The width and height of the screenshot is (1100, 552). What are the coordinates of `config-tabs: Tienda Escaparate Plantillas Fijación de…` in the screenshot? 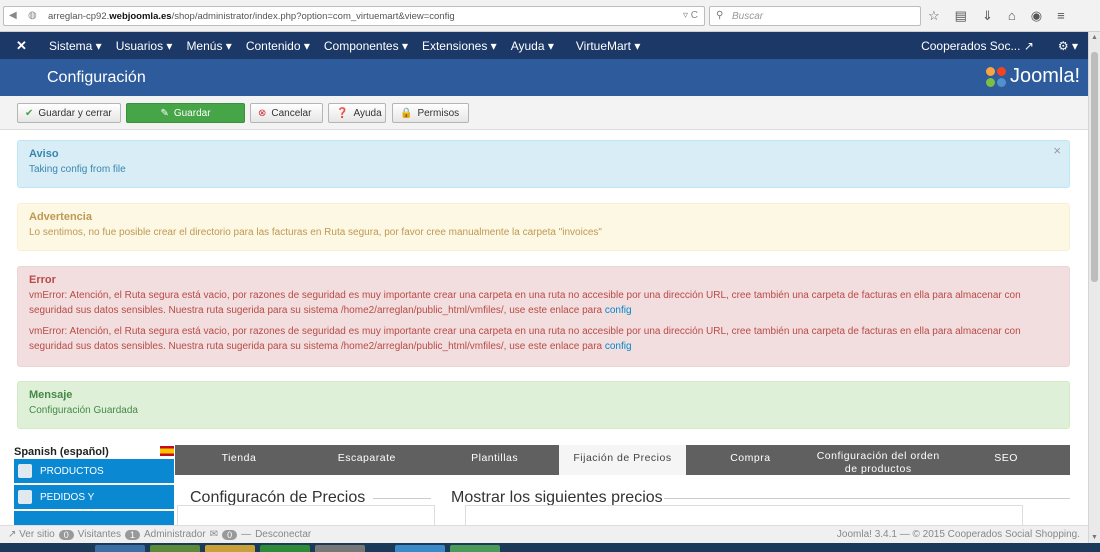 It's located at (622, 460).